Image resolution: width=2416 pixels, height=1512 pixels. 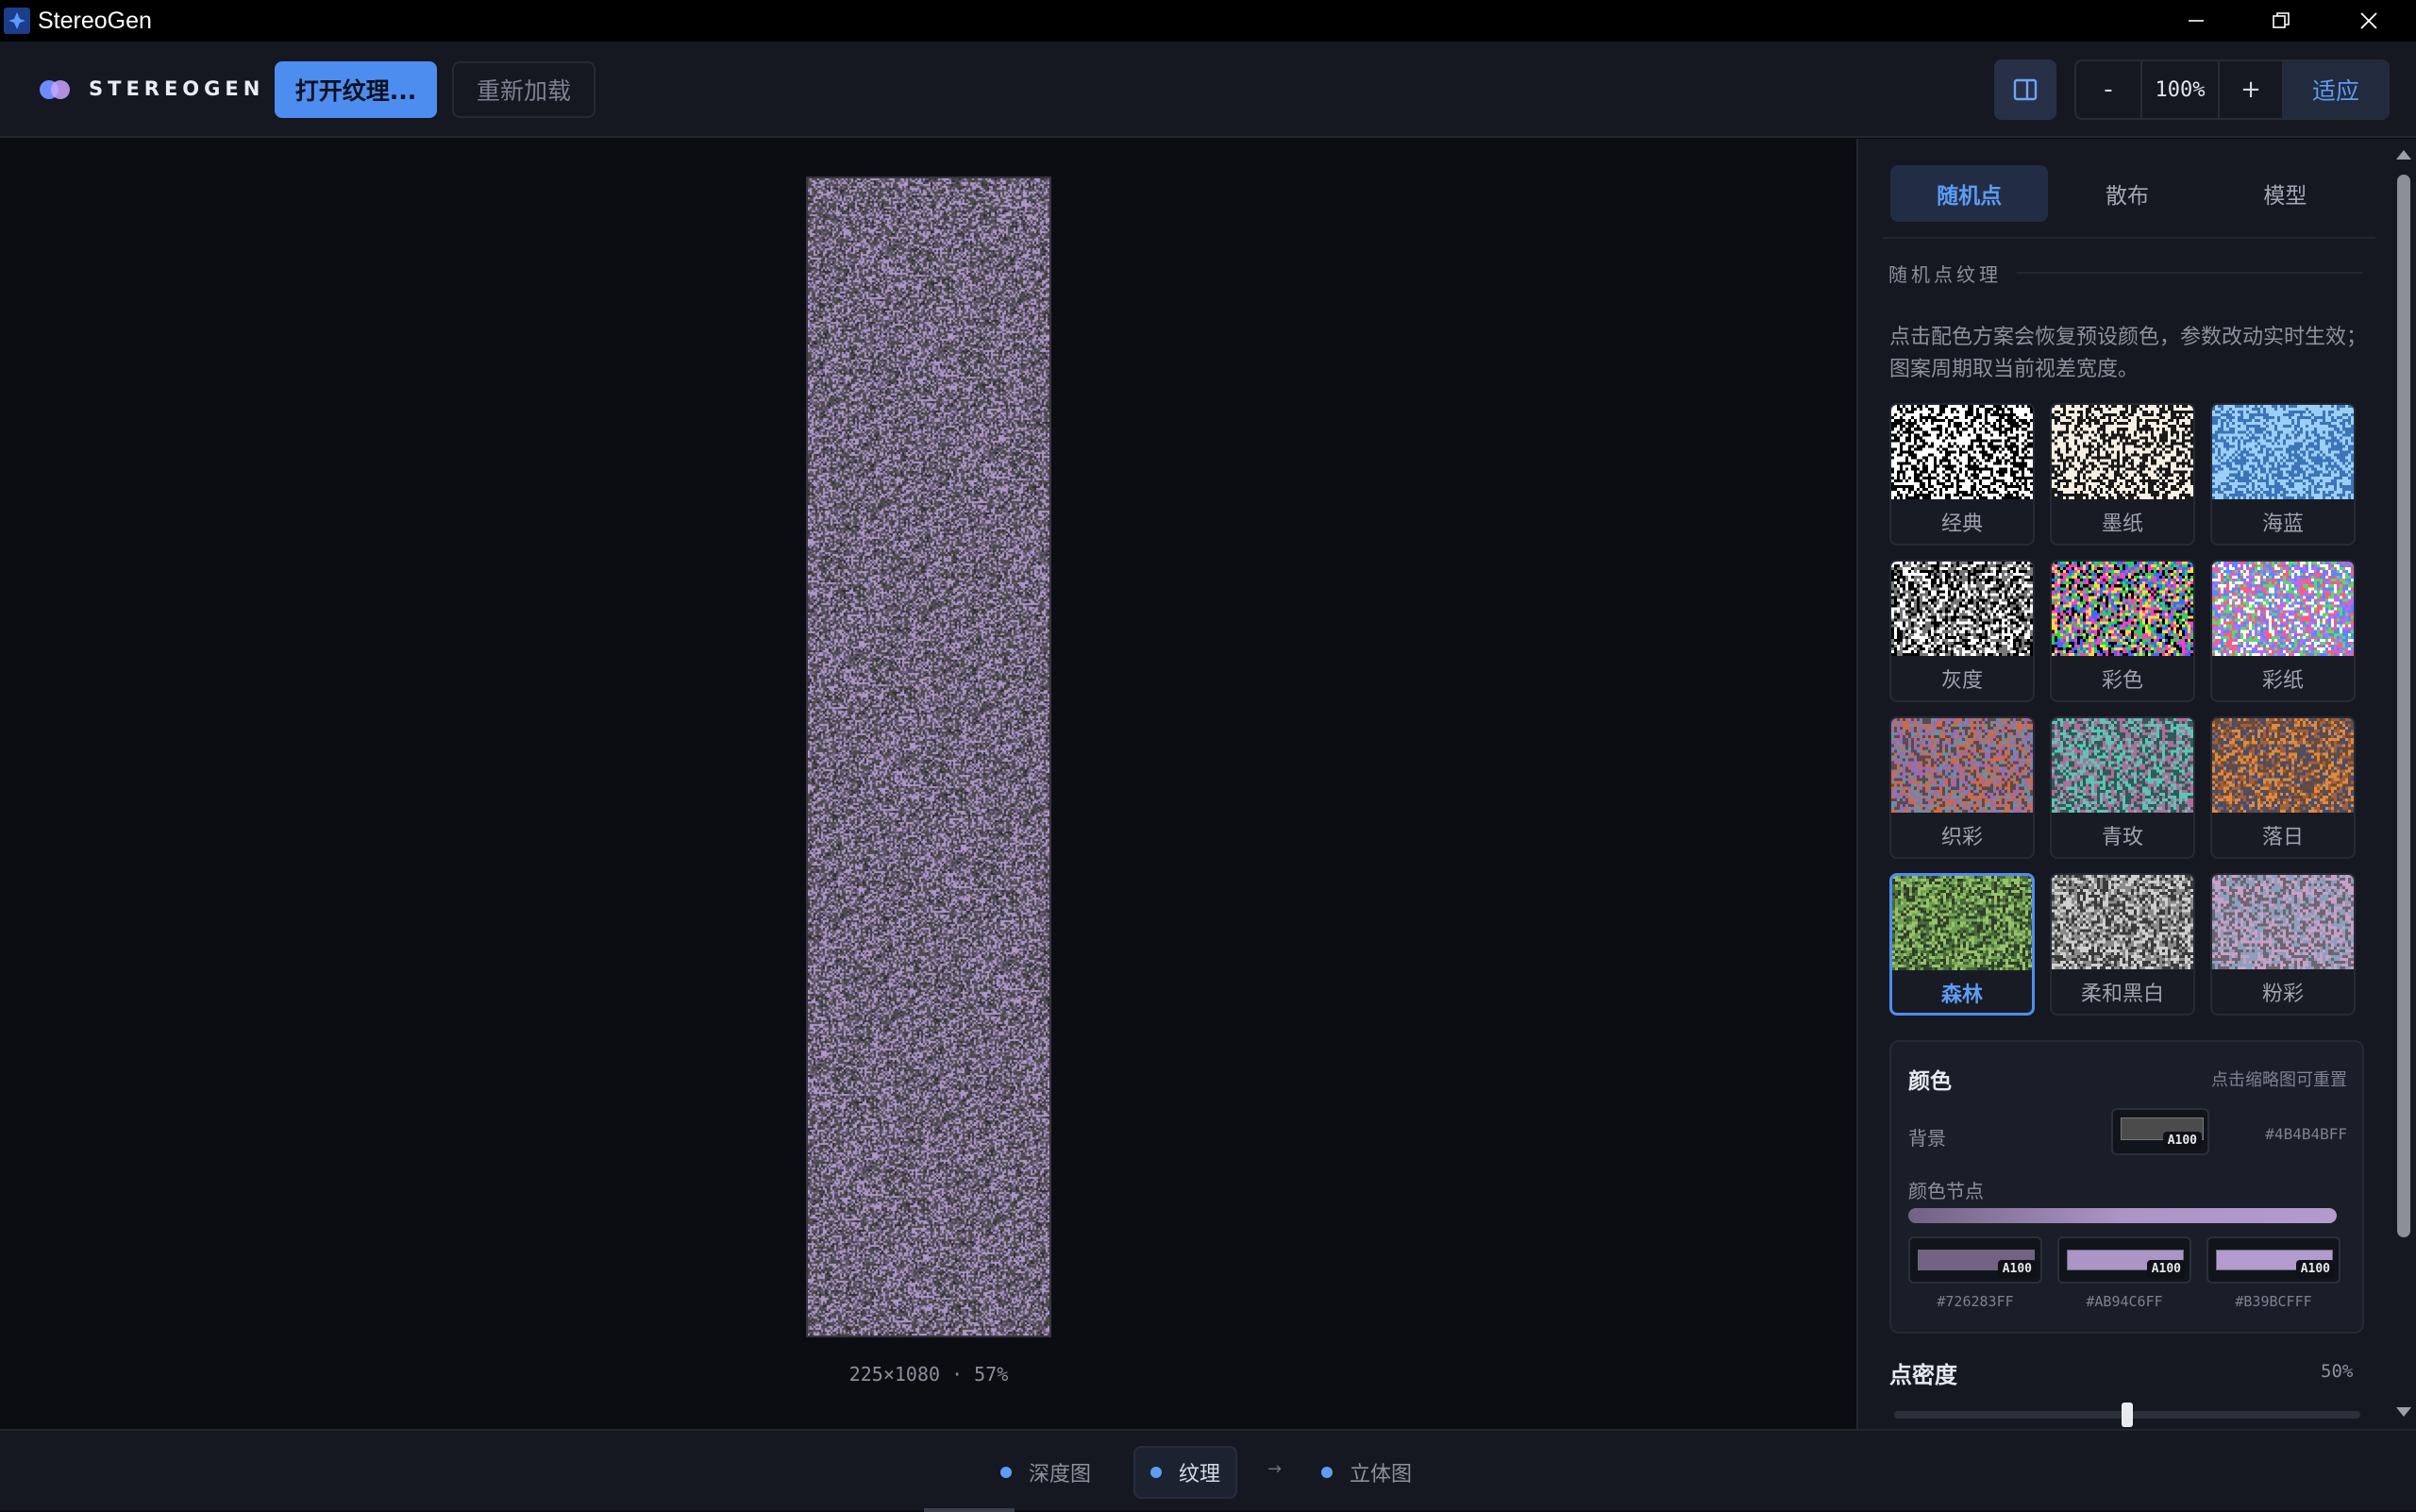 What do you see at coordinates (2122, 787) in the screenshot?
I see `preset-teal-rose: 青玫` at bounding box center [2122, 787].